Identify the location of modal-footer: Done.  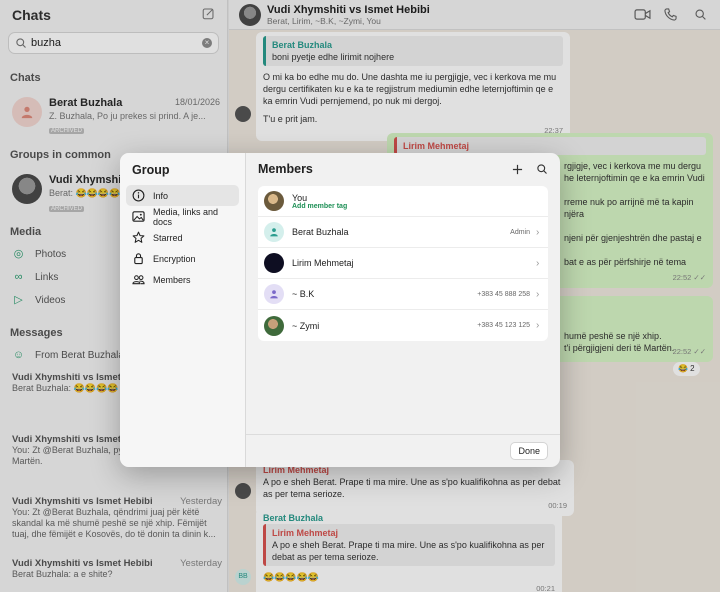
(403, 450).